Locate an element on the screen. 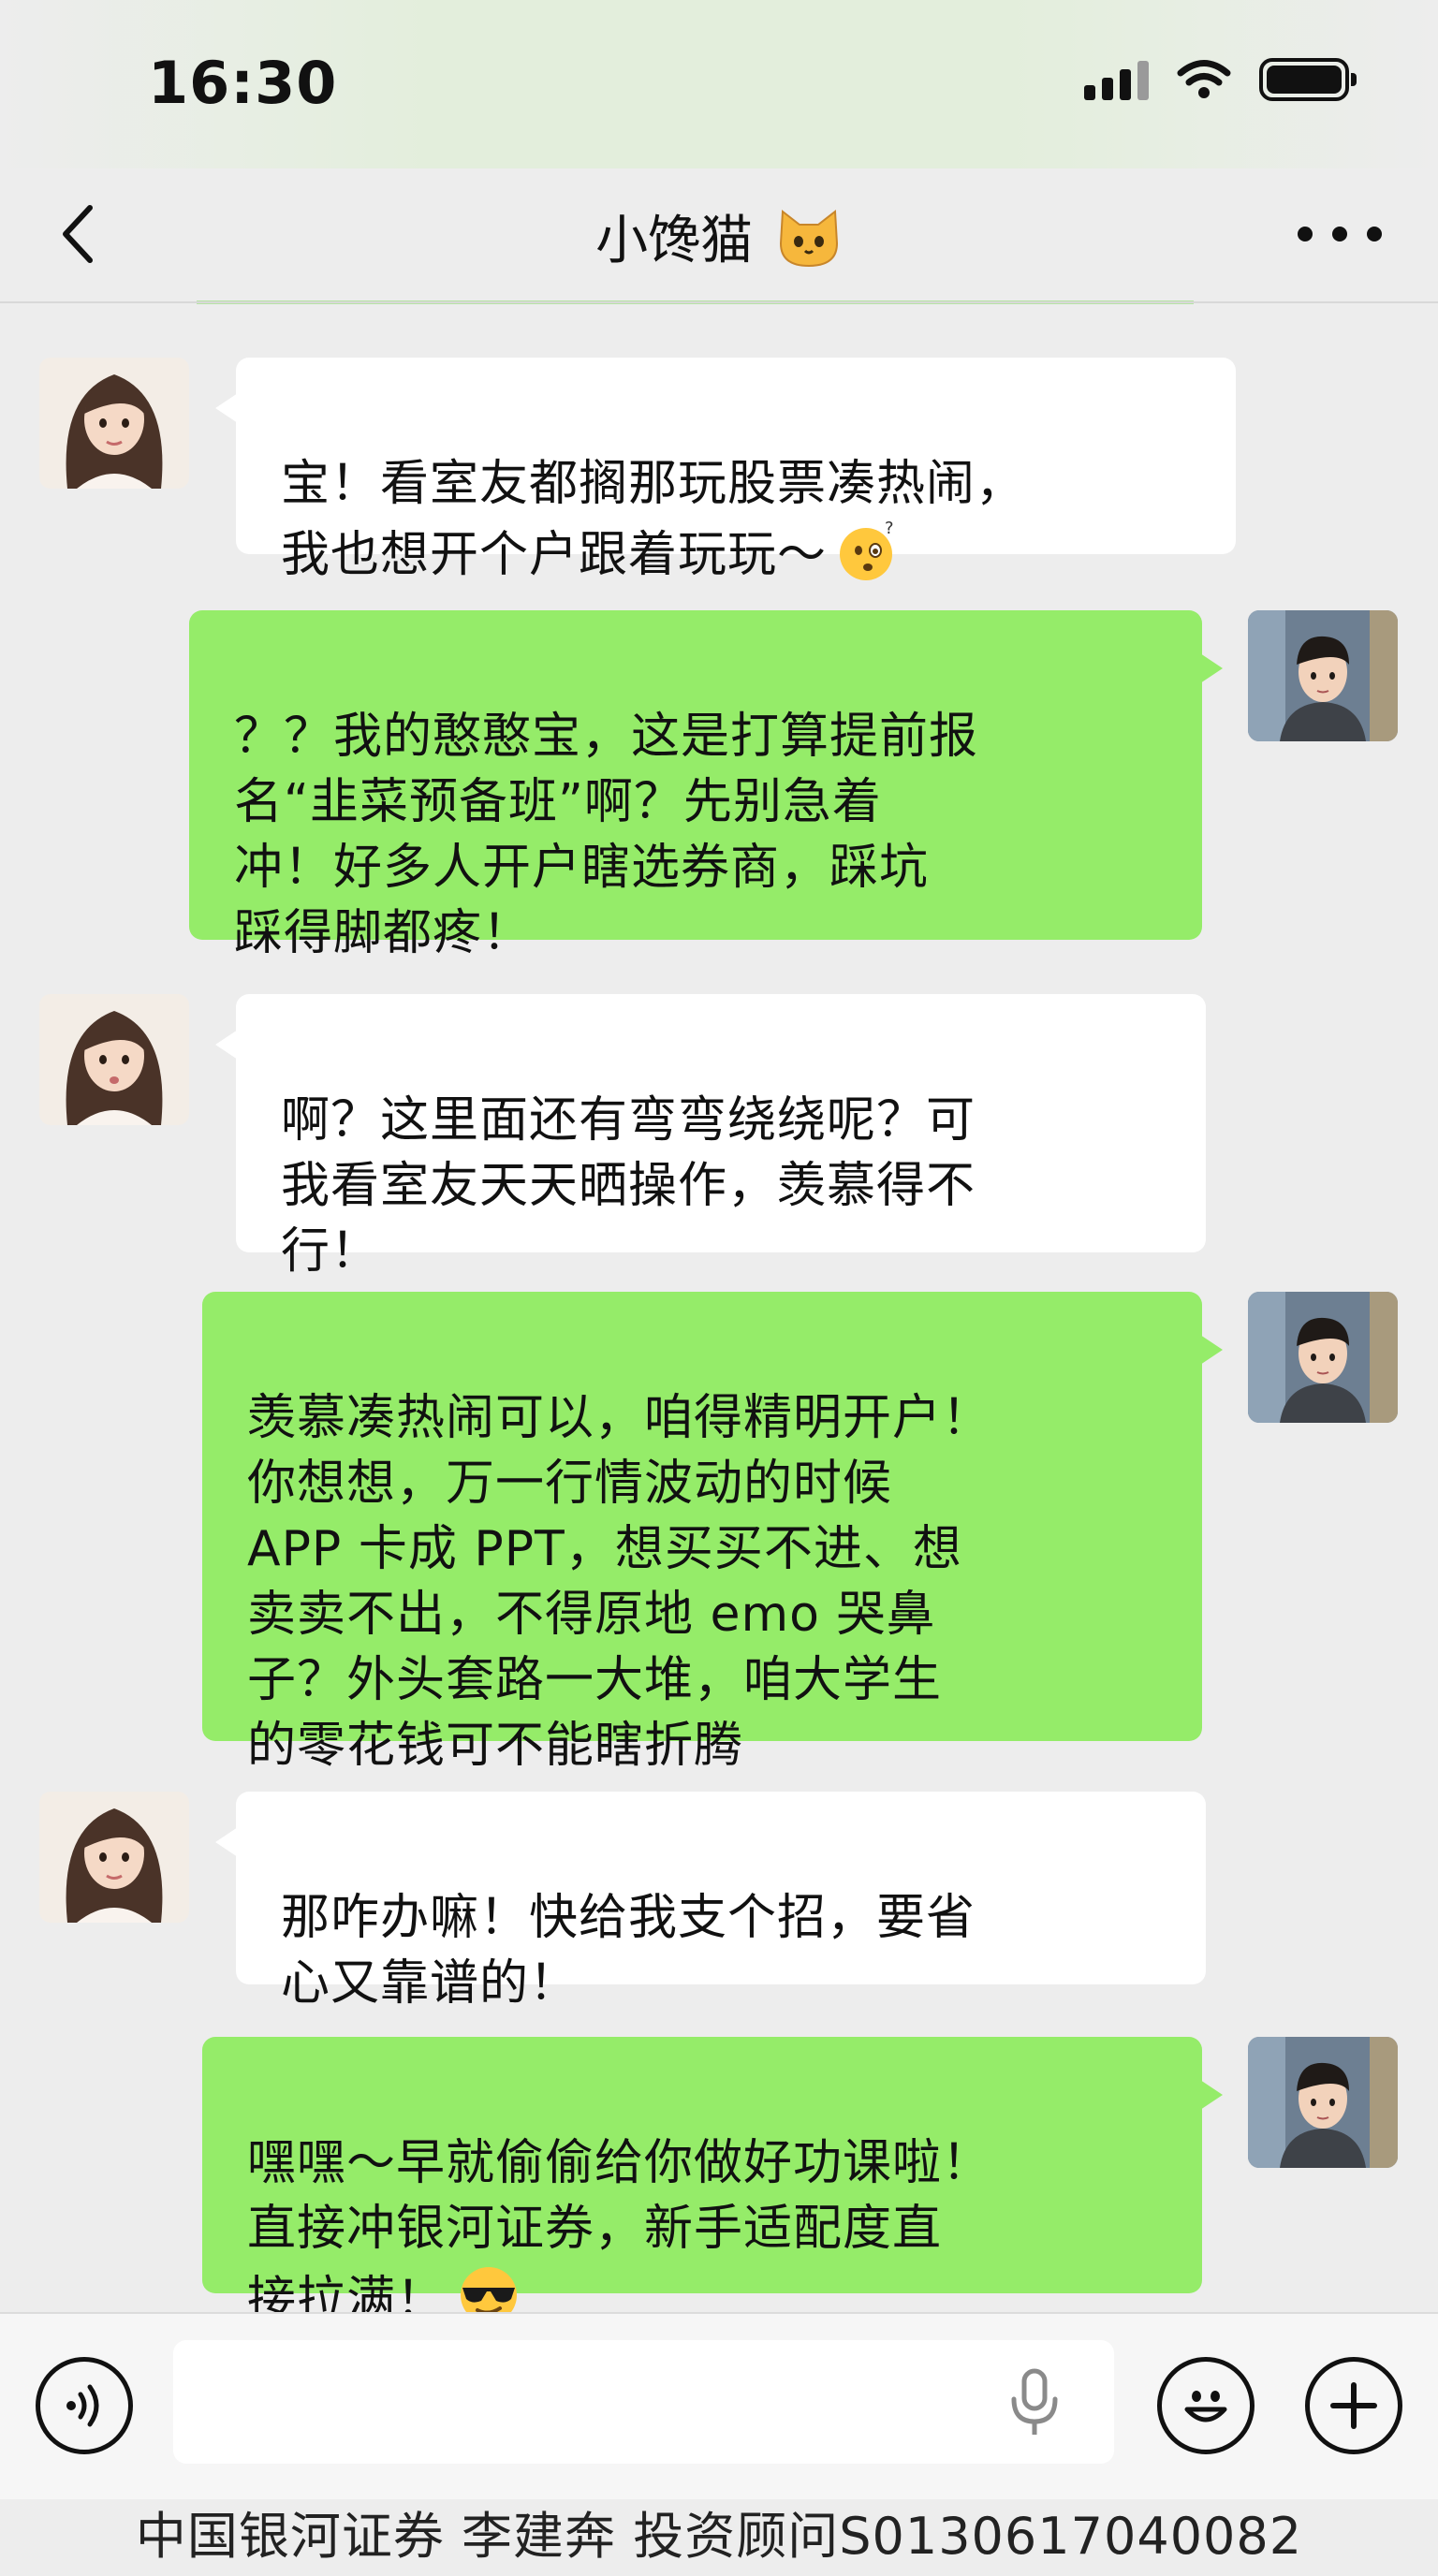 The width and height of the screenshot is (1438, 2576). chat-title: 小馋猫 is located at coordinates (719, 236).